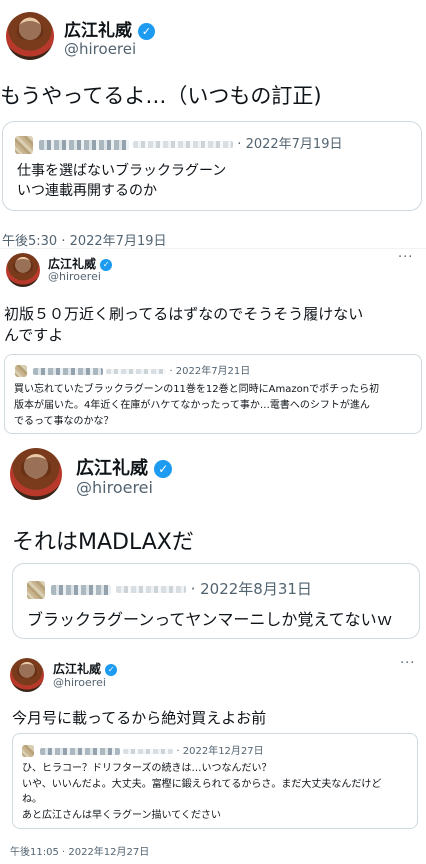 The height and width of the screenshot is (864, 426). I want to click on quoted-tweet: · 2022年8月31日 ブラックラグーンってヤンマーニしか覚えてないｗ, so click(216, 601).